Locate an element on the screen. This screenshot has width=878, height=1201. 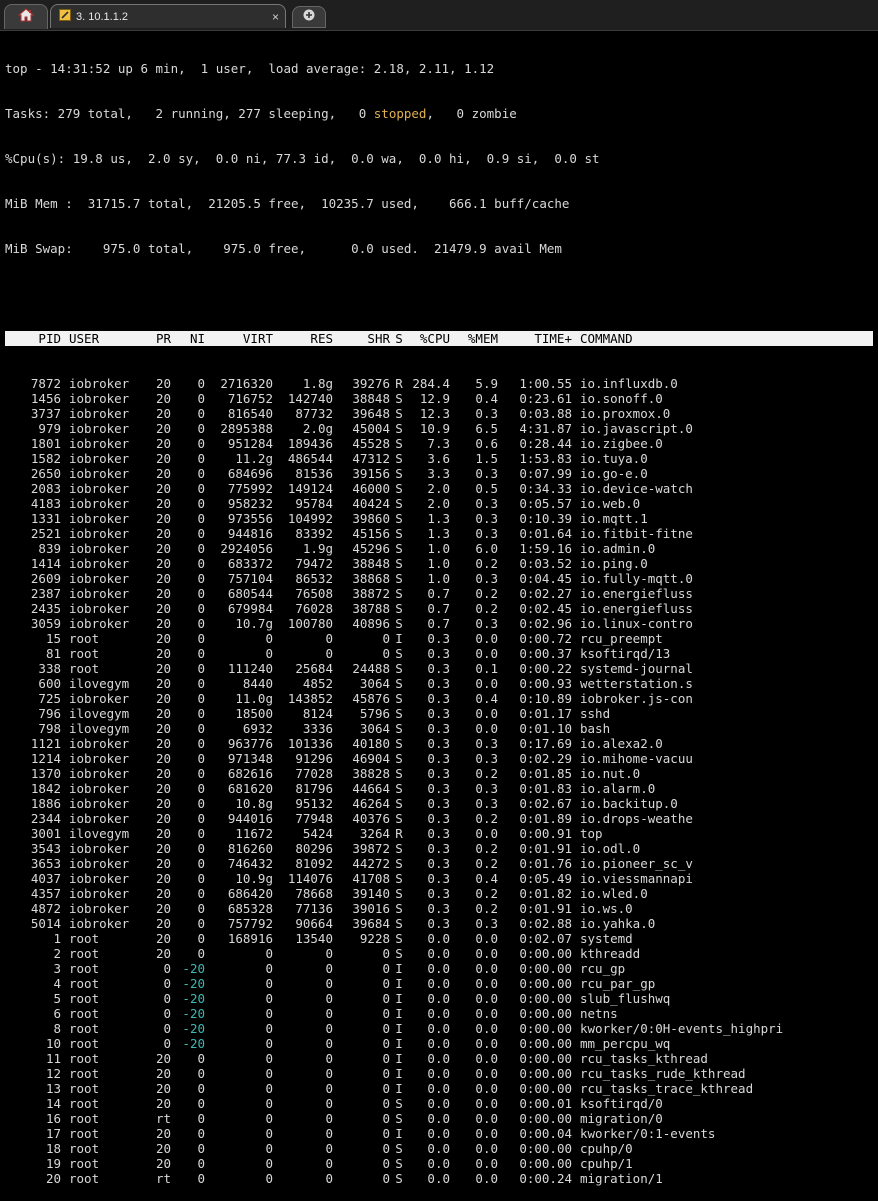
cell-res: 4852 is located at coordinates (317, 683).